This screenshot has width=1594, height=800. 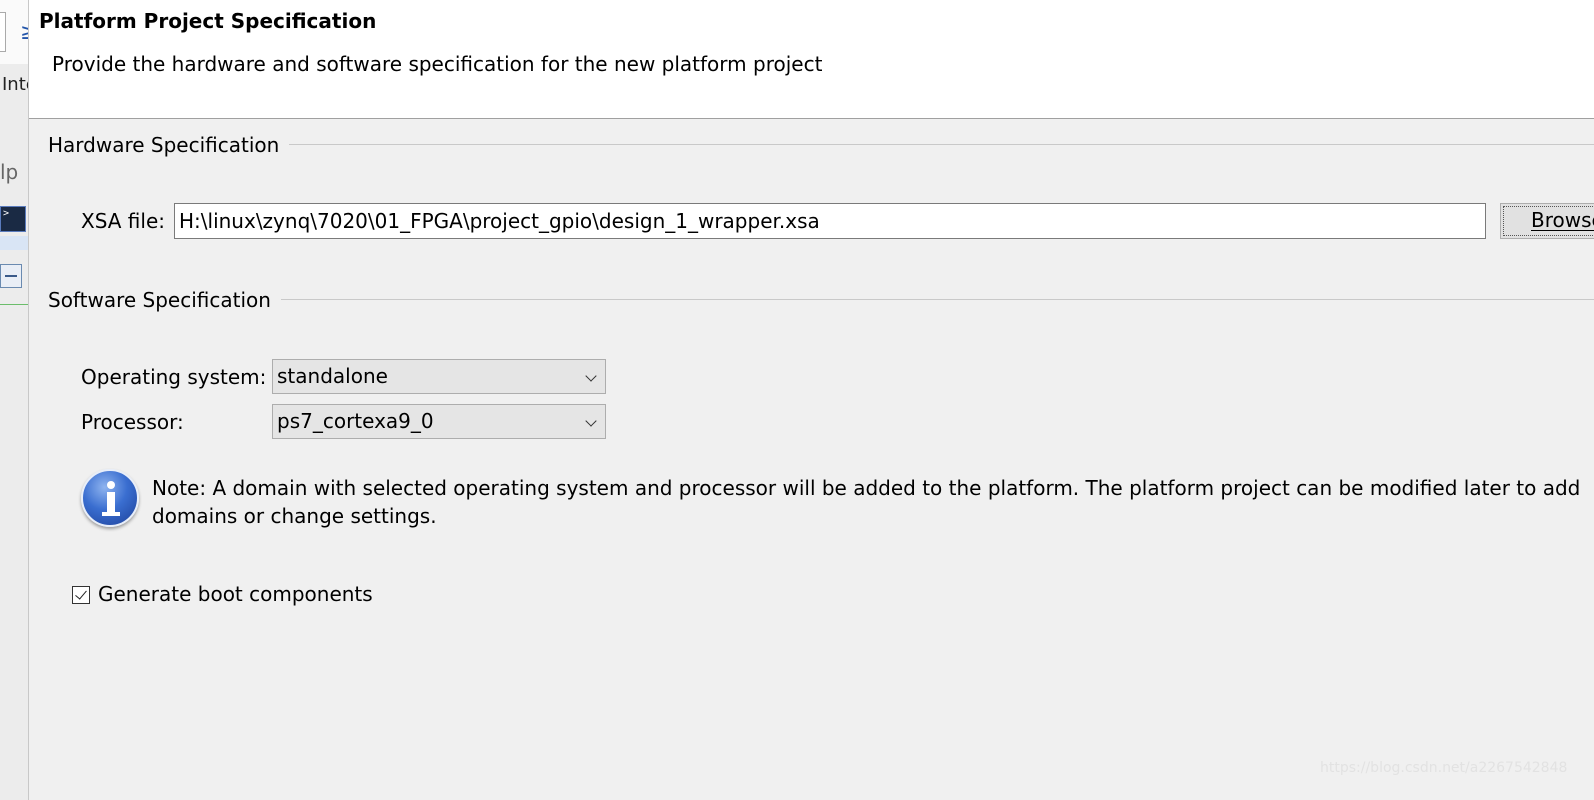 I want to click on terminal-glyph: >, so click(x=6, y=213).